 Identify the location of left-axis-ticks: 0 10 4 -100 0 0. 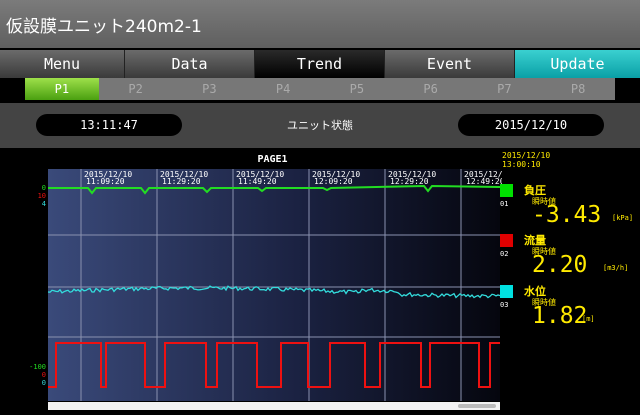
(37, 285).